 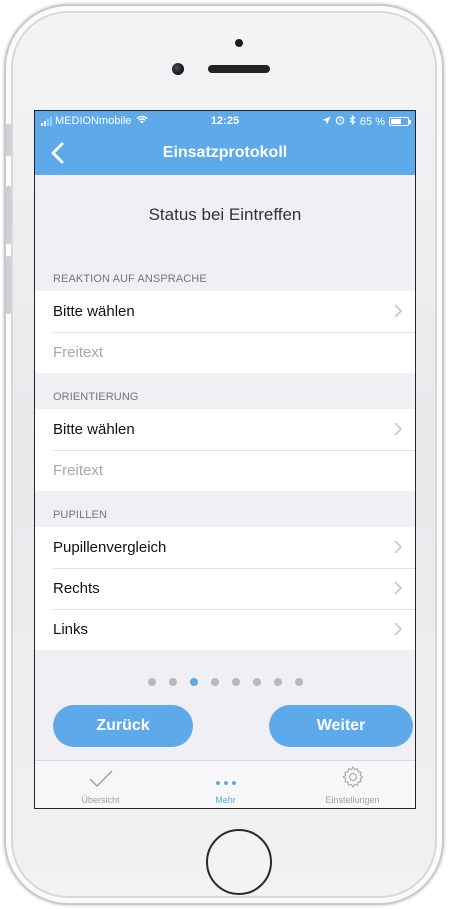 What do you see at coordinates (8, 215) in the screenshot?
I see `volume-up-button` at bounding box center [8, 215].